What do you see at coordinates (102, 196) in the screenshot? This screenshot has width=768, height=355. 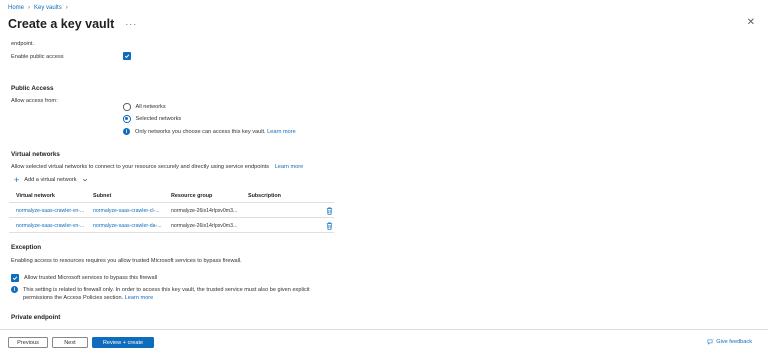 I see `col-subnet: Subnet` at bounding box center [102, 196].